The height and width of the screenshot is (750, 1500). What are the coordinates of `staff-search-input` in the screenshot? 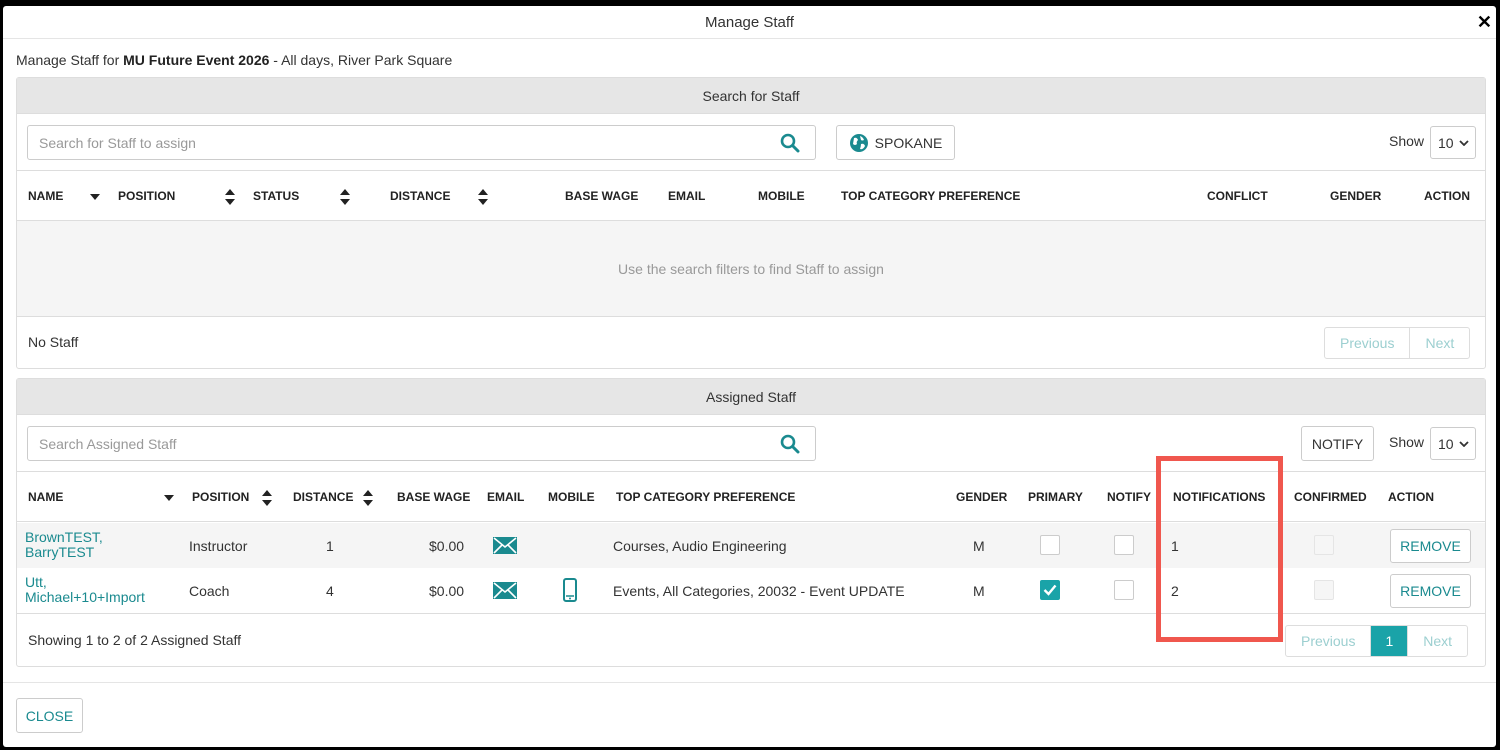 It's located at (396, 142).